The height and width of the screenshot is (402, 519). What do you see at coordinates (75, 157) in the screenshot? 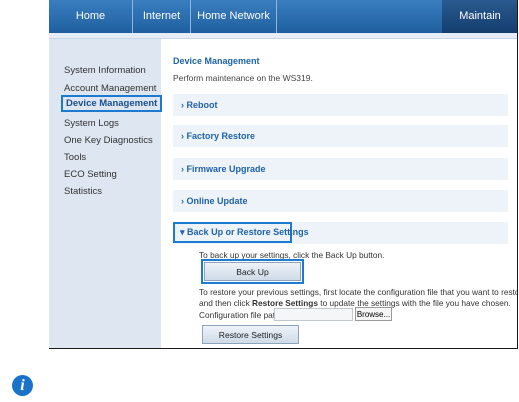
I see `sidebar-item-tools: Tools` at bounding box center [75, 157].